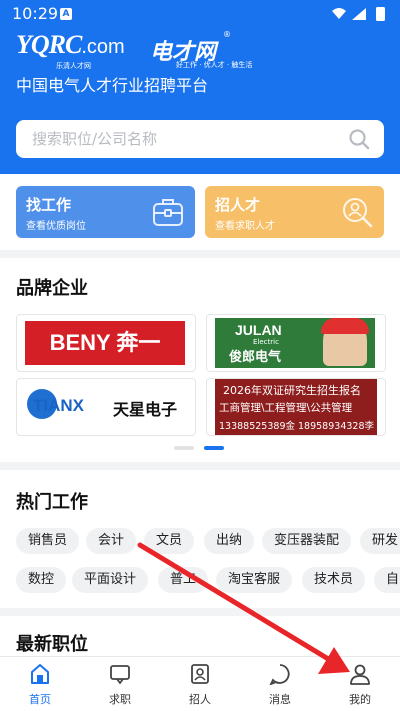  What do you see at coordinates (359, 139) in the screenshot?
I see `search-icon` at bounding box center [359, 139].